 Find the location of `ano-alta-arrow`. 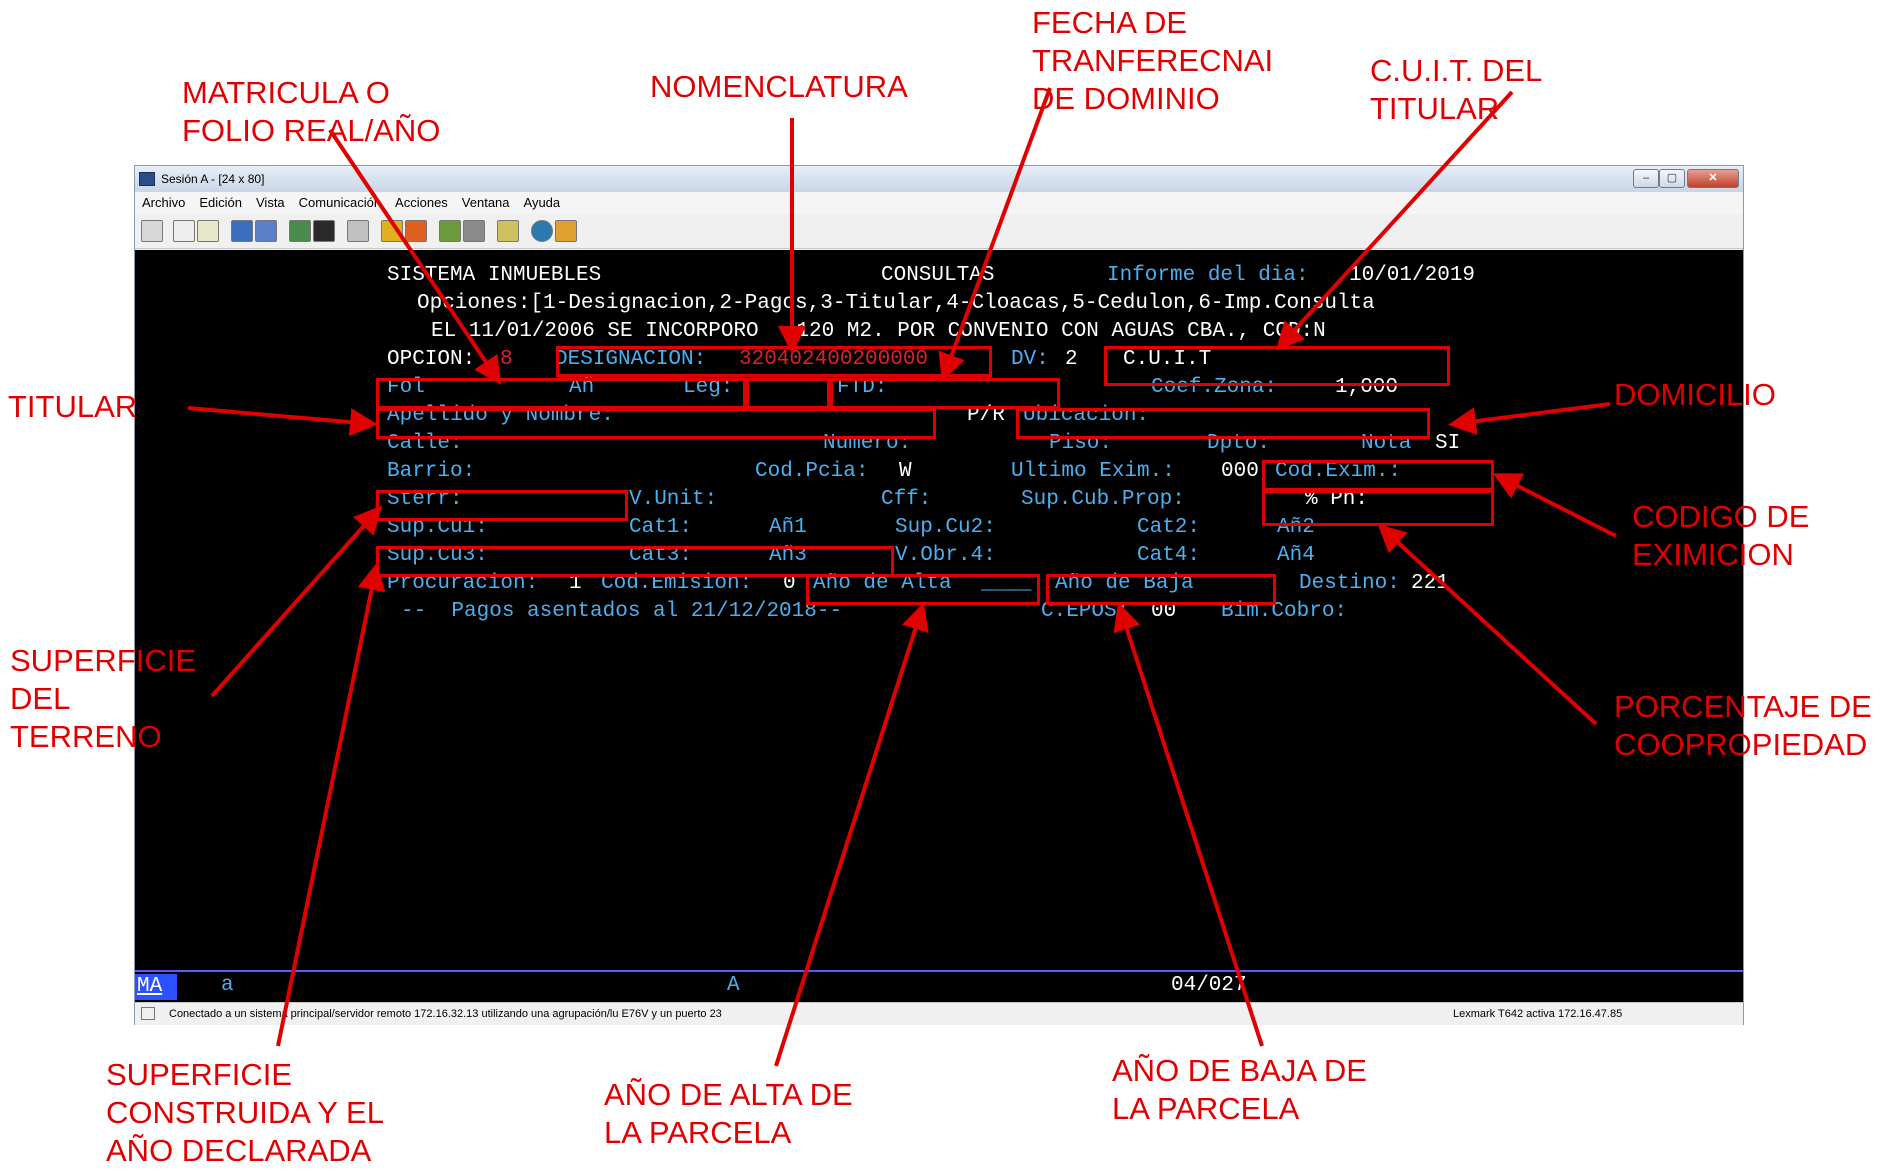

ano-alta-arrow is located at coordinates (851, 834).